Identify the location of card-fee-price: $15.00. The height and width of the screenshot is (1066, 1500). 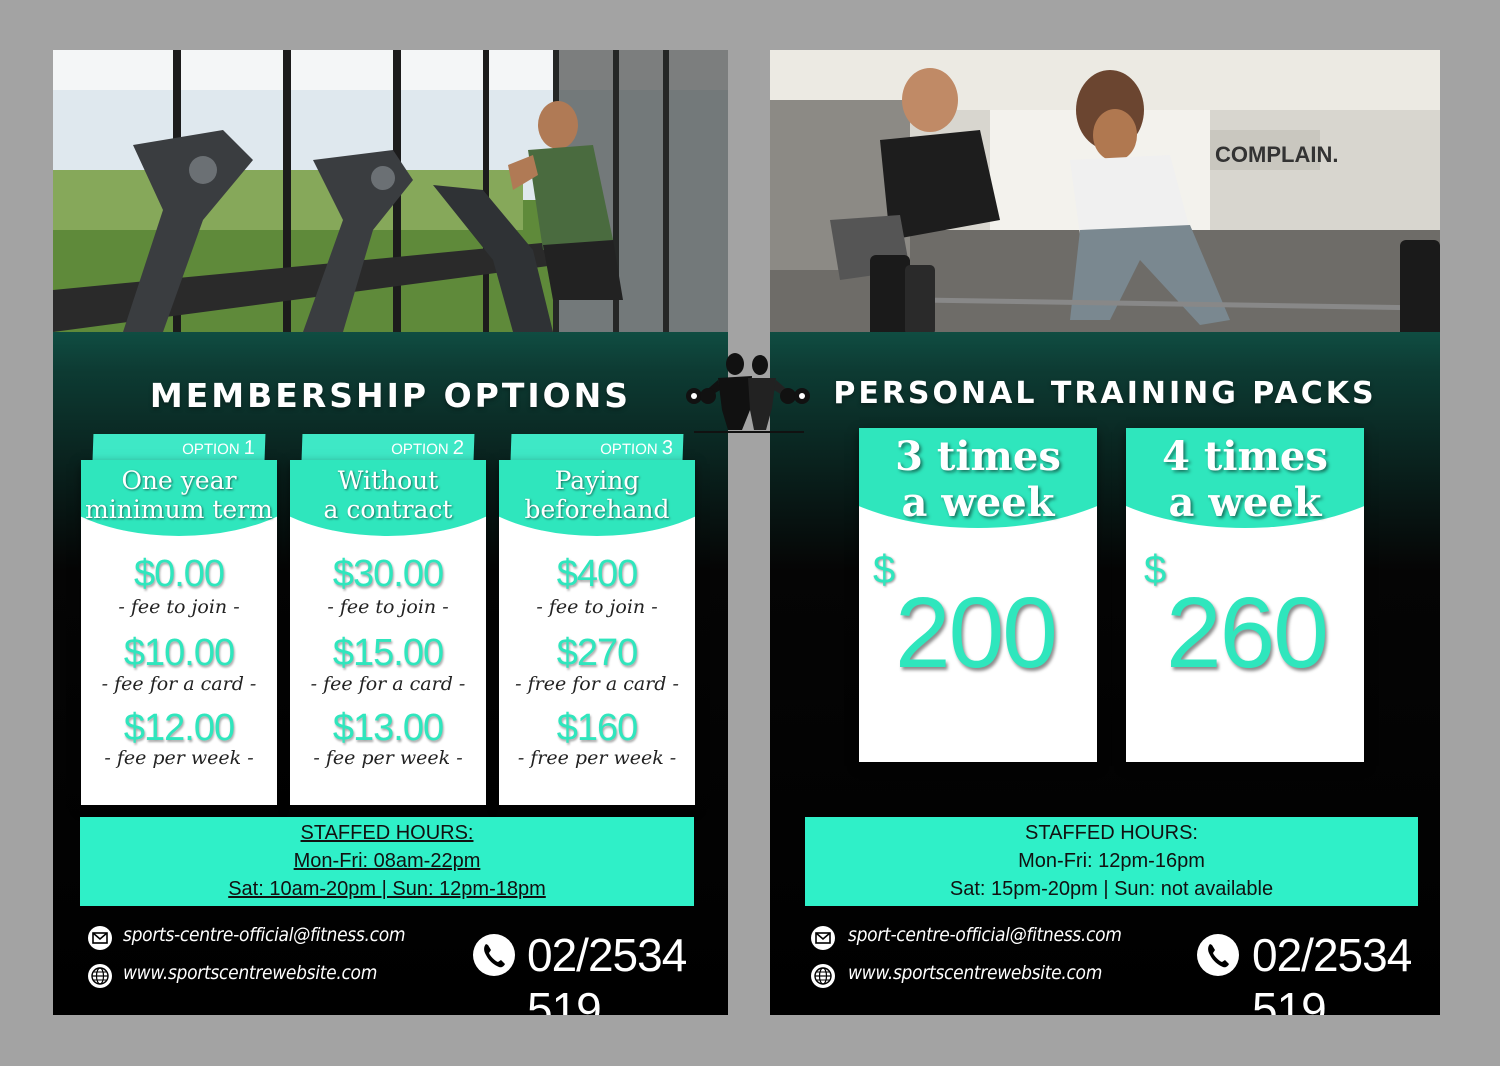
(388, 653).